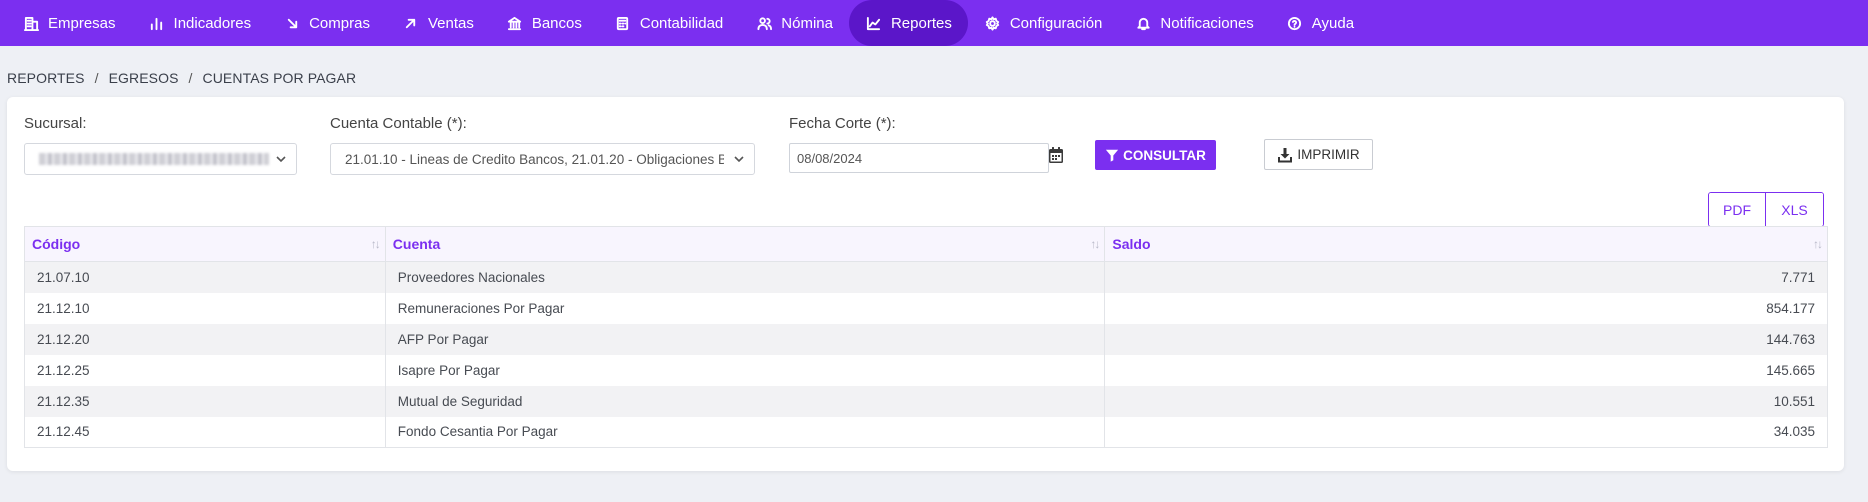 This screenshot has width=1868, height=502. I want to click on fecha-corte-label: Fecha Corte (*):, so click(842, 123).